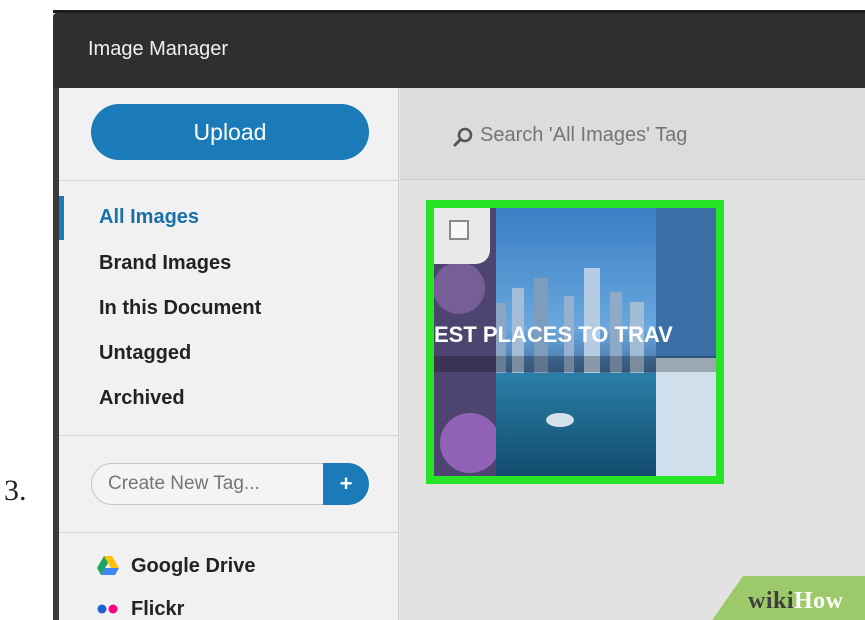  What do you see at coordinates (158, 608) in the screenshot?
I see `source-label: Flickr` at bounding box center [158, 608].